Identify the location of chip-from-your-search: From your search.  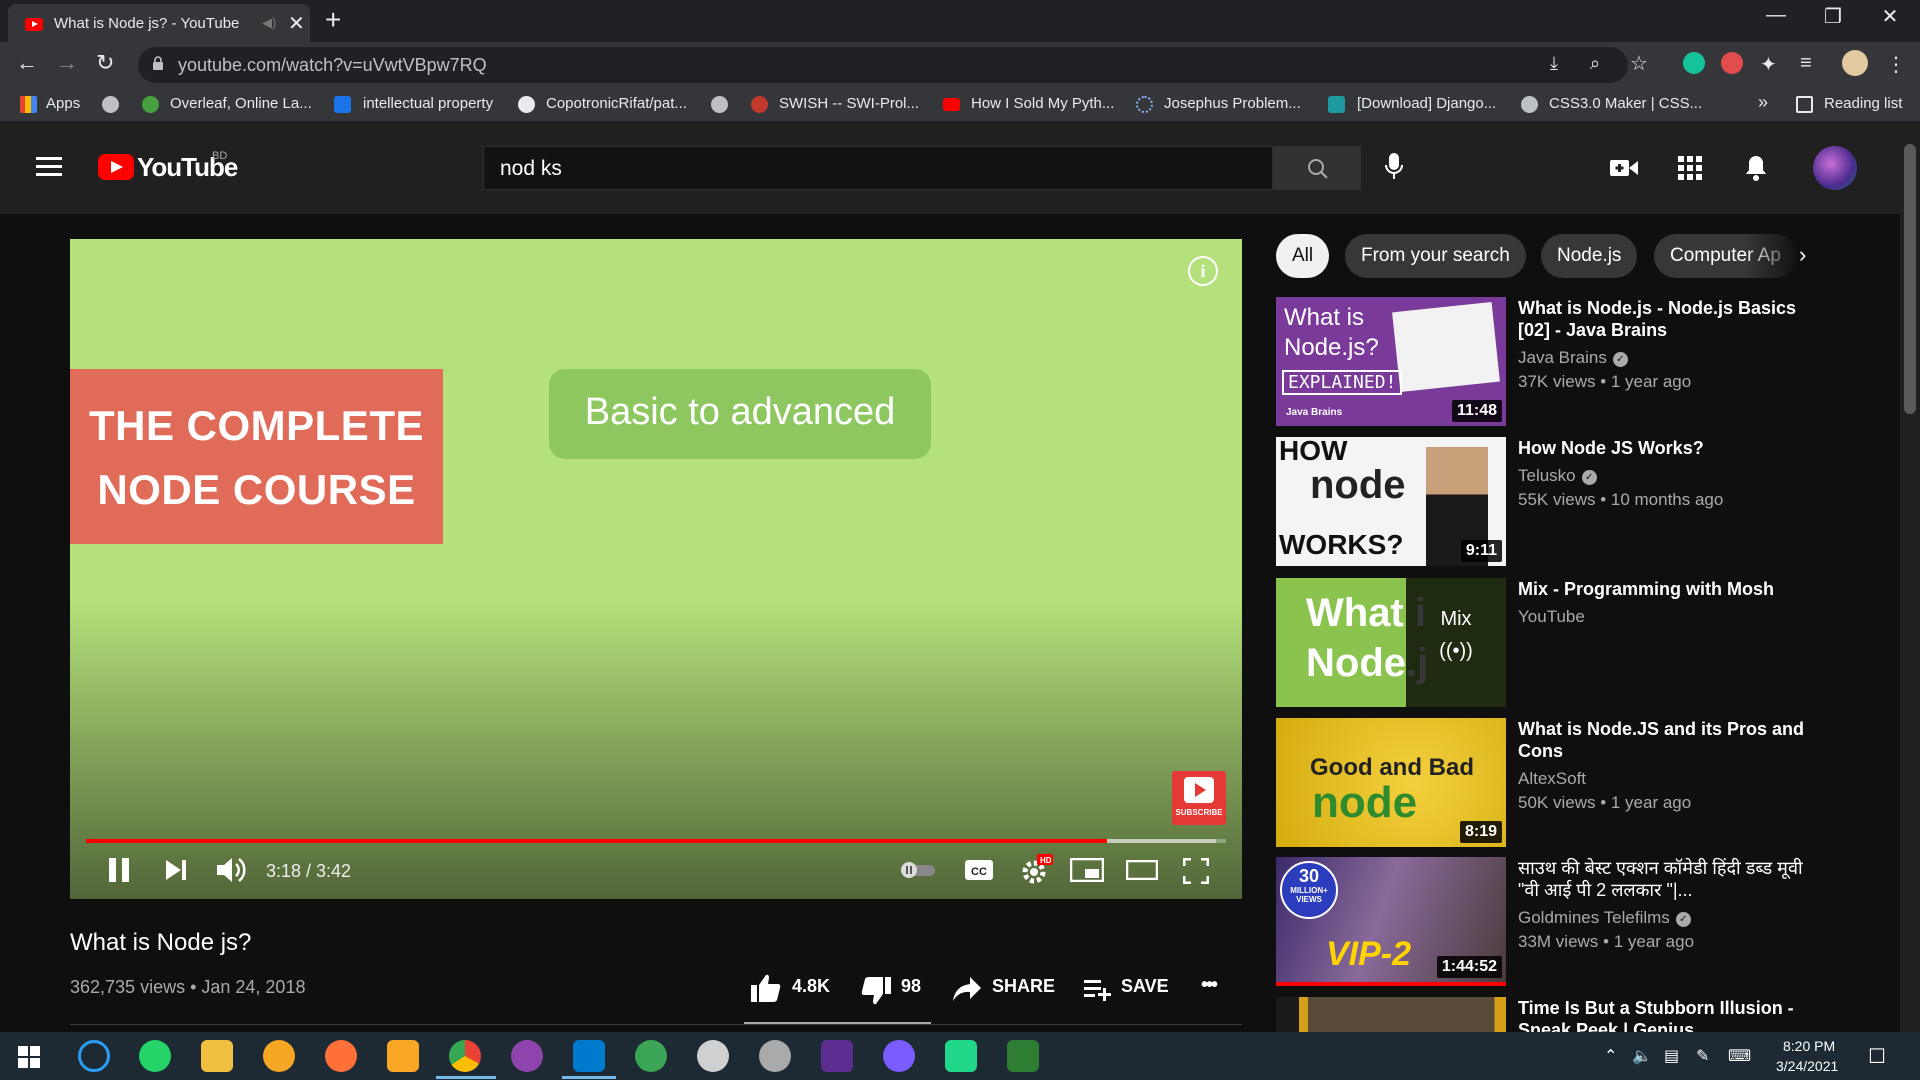
(1435, 256).